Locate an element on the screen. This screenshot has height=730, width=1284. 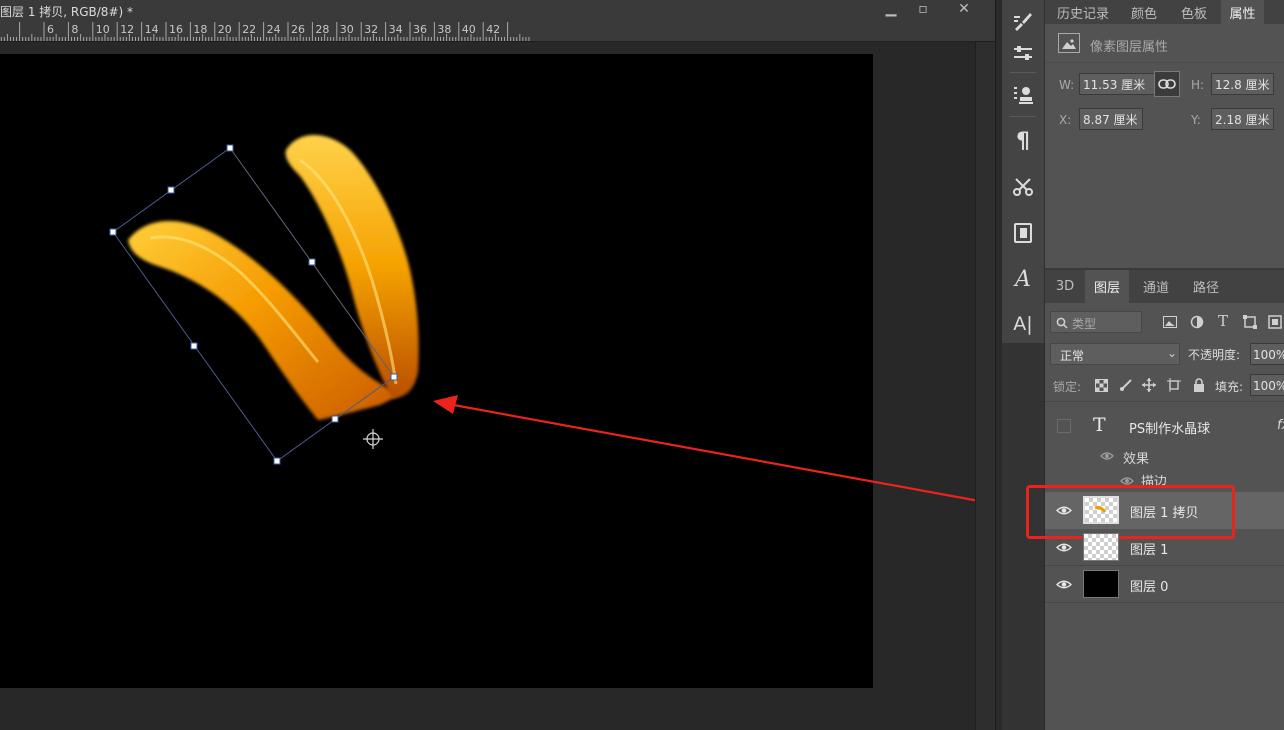
glyphs-panel-icon is located at coordinates (1023, 233).